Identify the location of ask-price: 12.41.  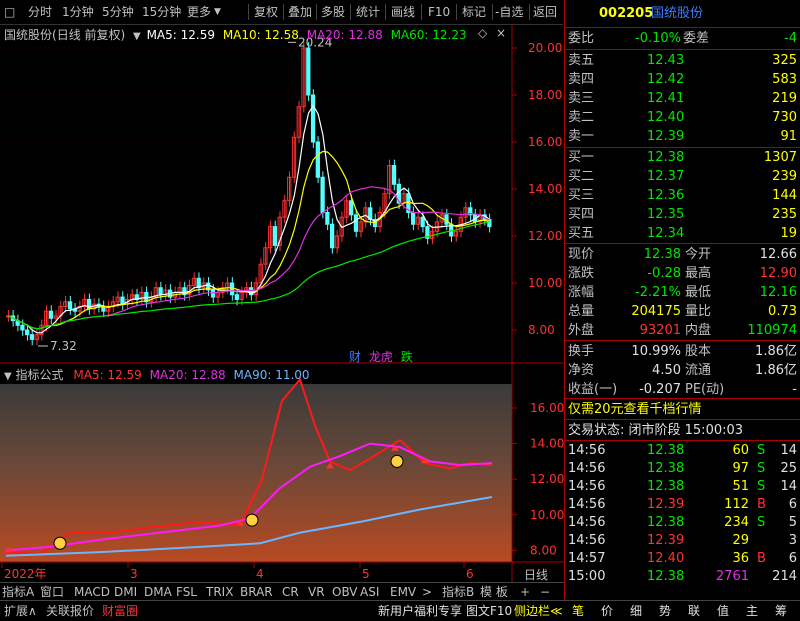
(666, 98).